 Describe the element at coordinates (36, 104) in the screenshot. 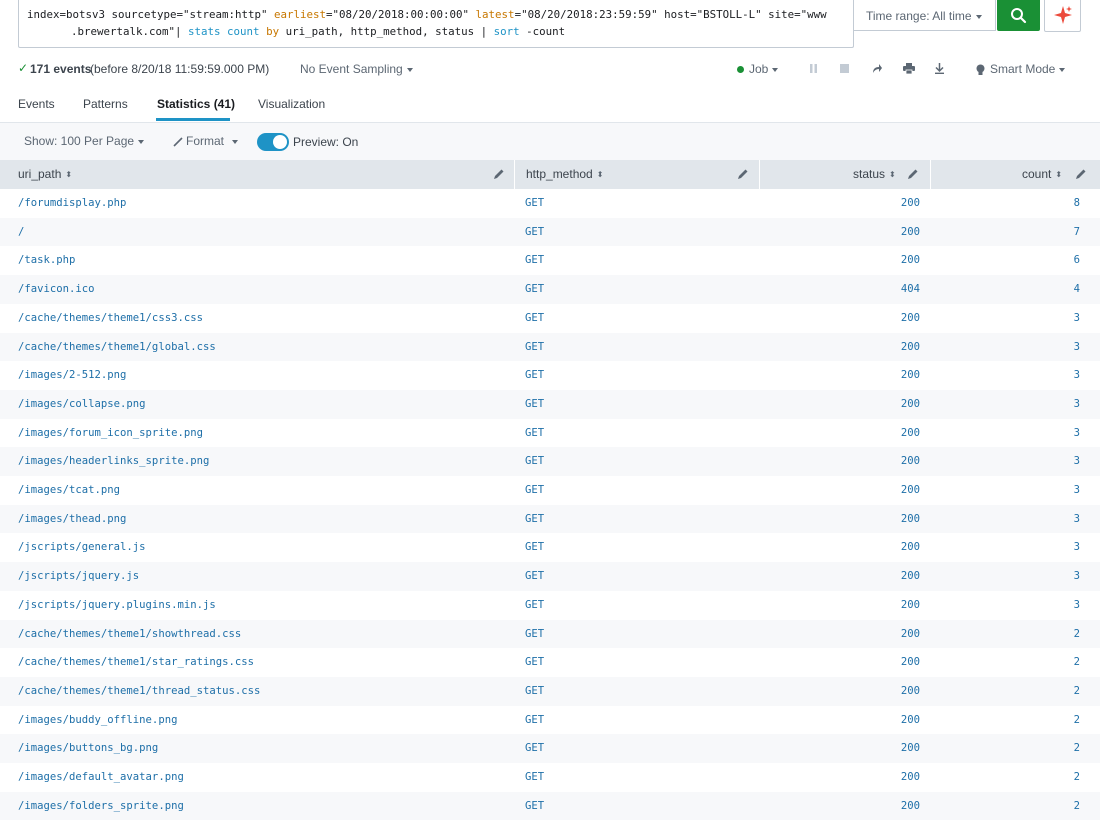

I see `tab-events: Events` at that location.